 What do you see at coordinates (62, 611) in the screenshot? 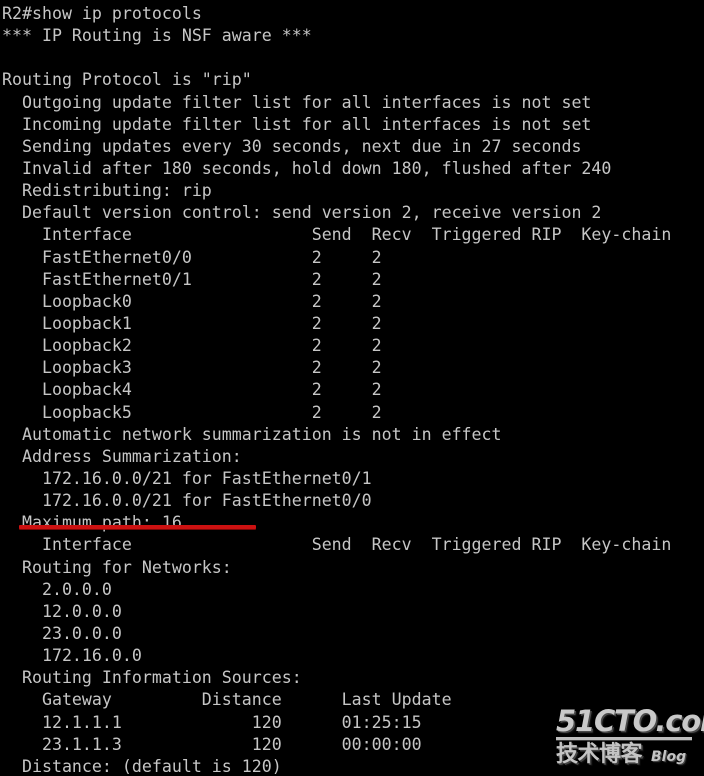
I see `terminal-line: 12.0.0.0` at bounding box center [62, 611].